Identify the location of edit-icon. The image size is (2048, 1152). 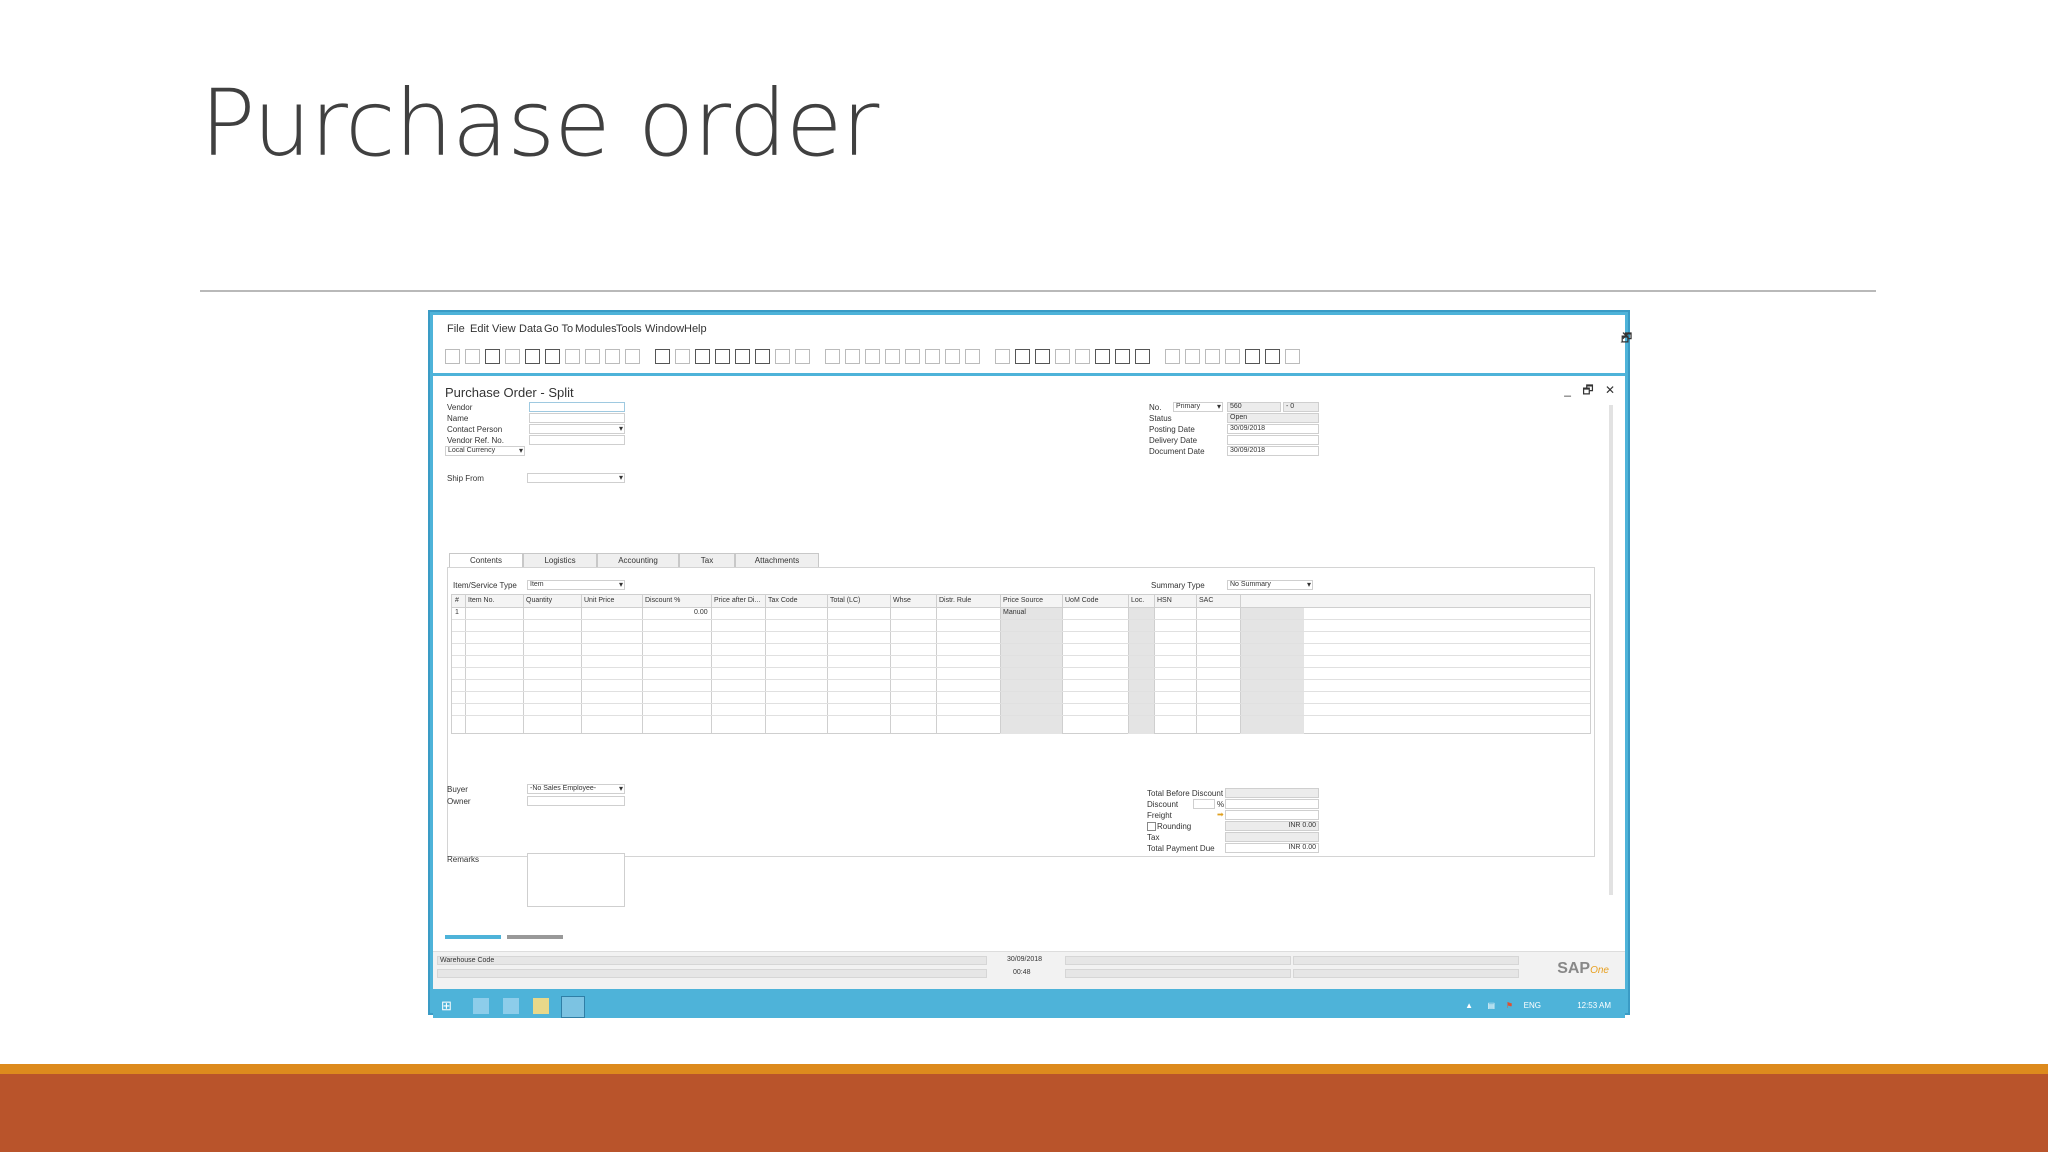
(1022, 356).